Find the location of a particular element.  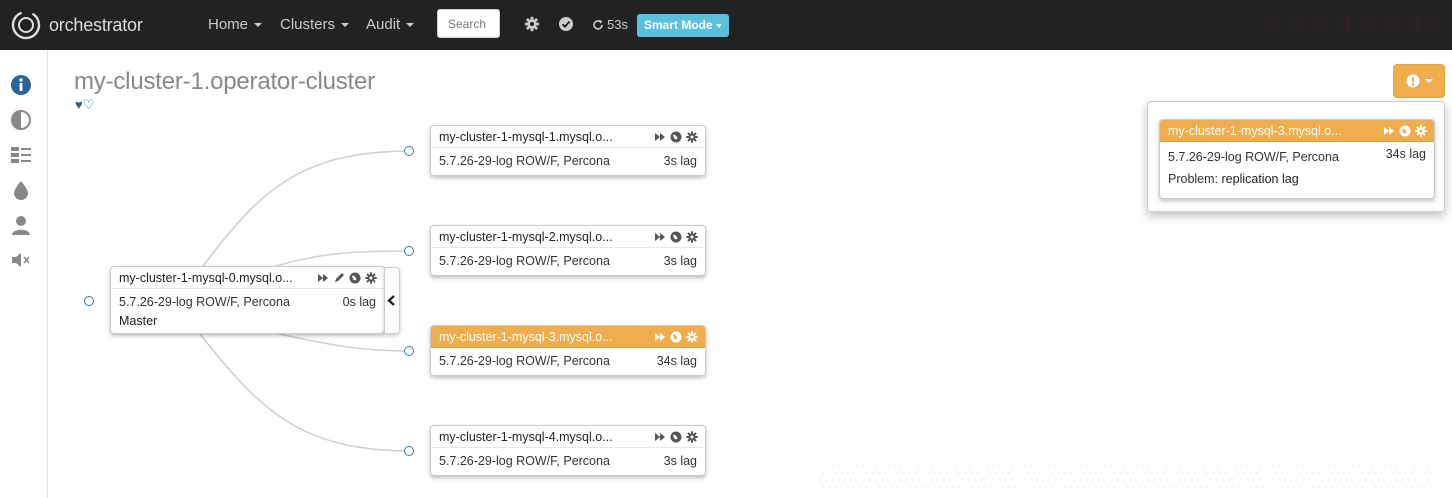

search-input is located at coordinates (468, 23).